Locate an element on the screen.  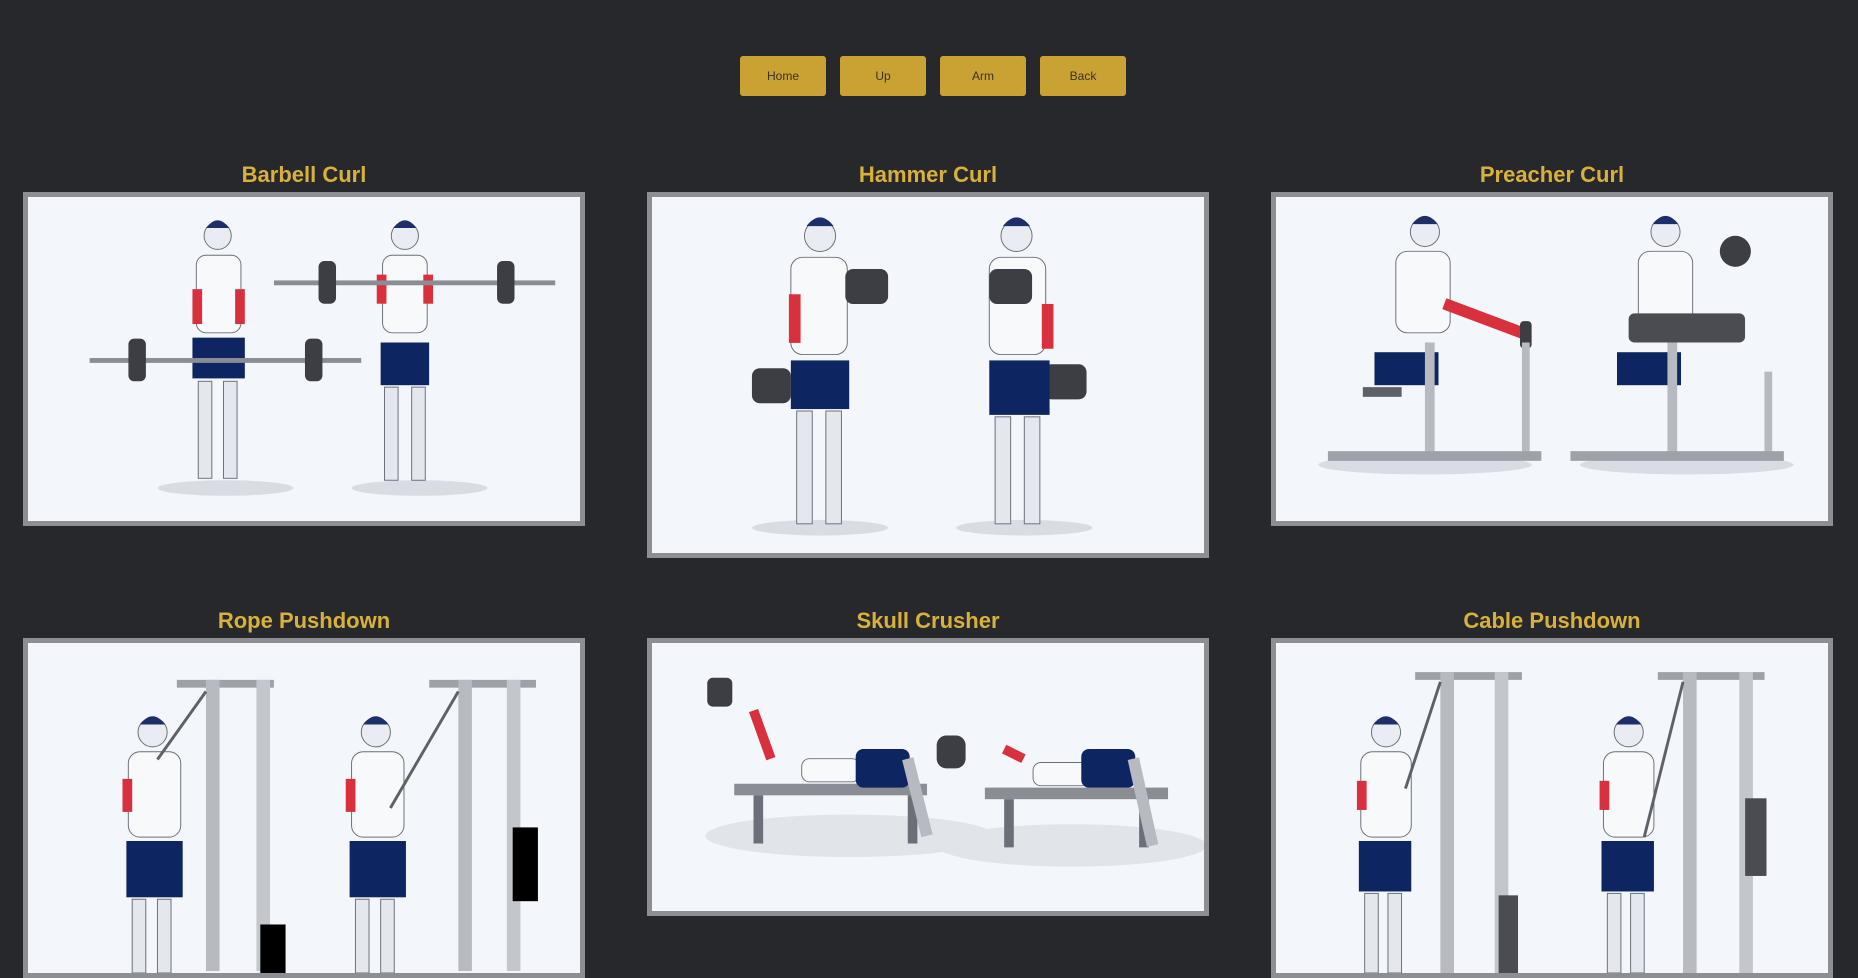
exercise-card: Cable Pushdown is located at coordinates (1552, 791).